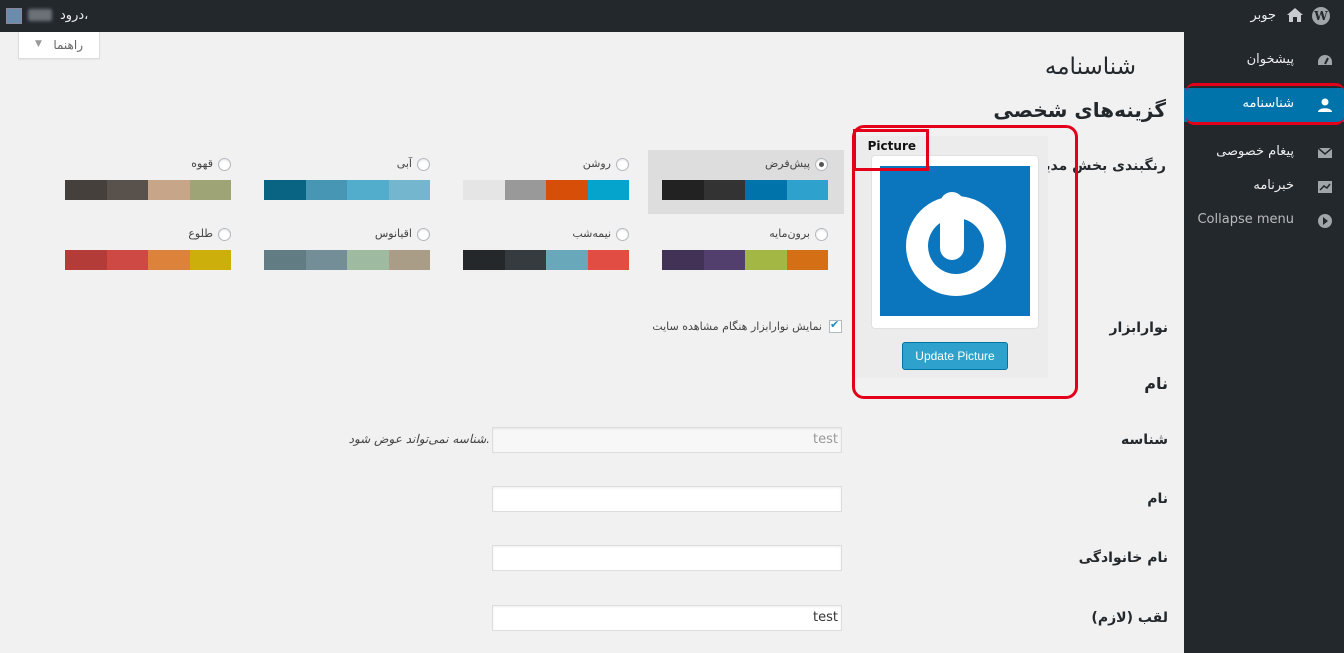  What do you see at coordinates (419, 439) in the screenshot?
I see `username-note: شناسه نمی‌تواند عوض شود.` at bounding box center [419, 439].